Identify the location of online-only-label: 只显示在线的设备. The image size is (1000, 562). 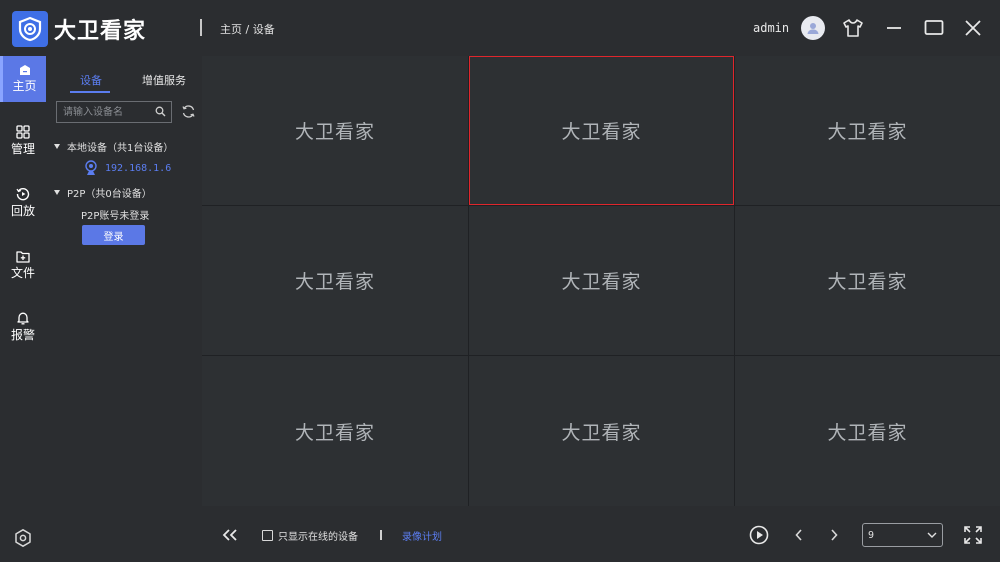
(318, 537).